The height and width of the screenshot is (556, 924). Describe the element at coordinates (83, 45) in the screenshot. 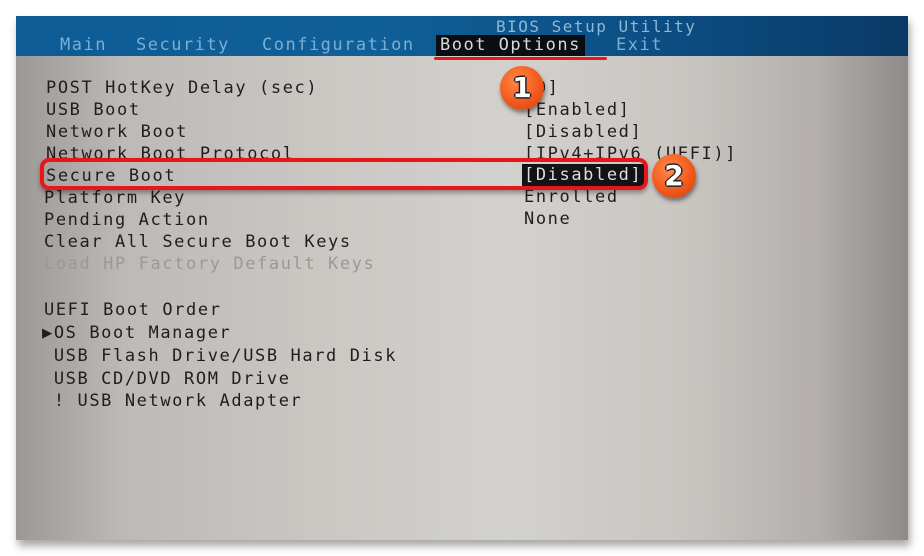

I see `tab-main: Main` at that location.